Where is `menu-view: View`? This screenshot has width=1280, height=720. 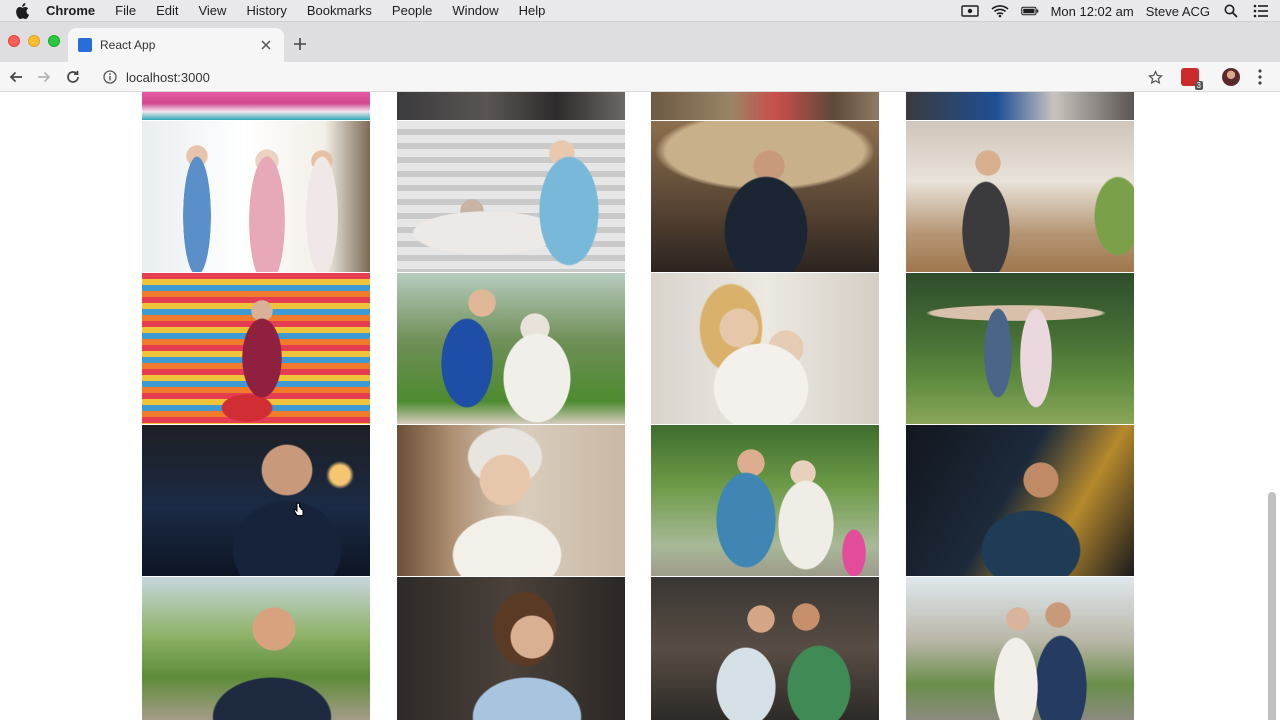 menu-view: View is located at coordinates (212, 11).